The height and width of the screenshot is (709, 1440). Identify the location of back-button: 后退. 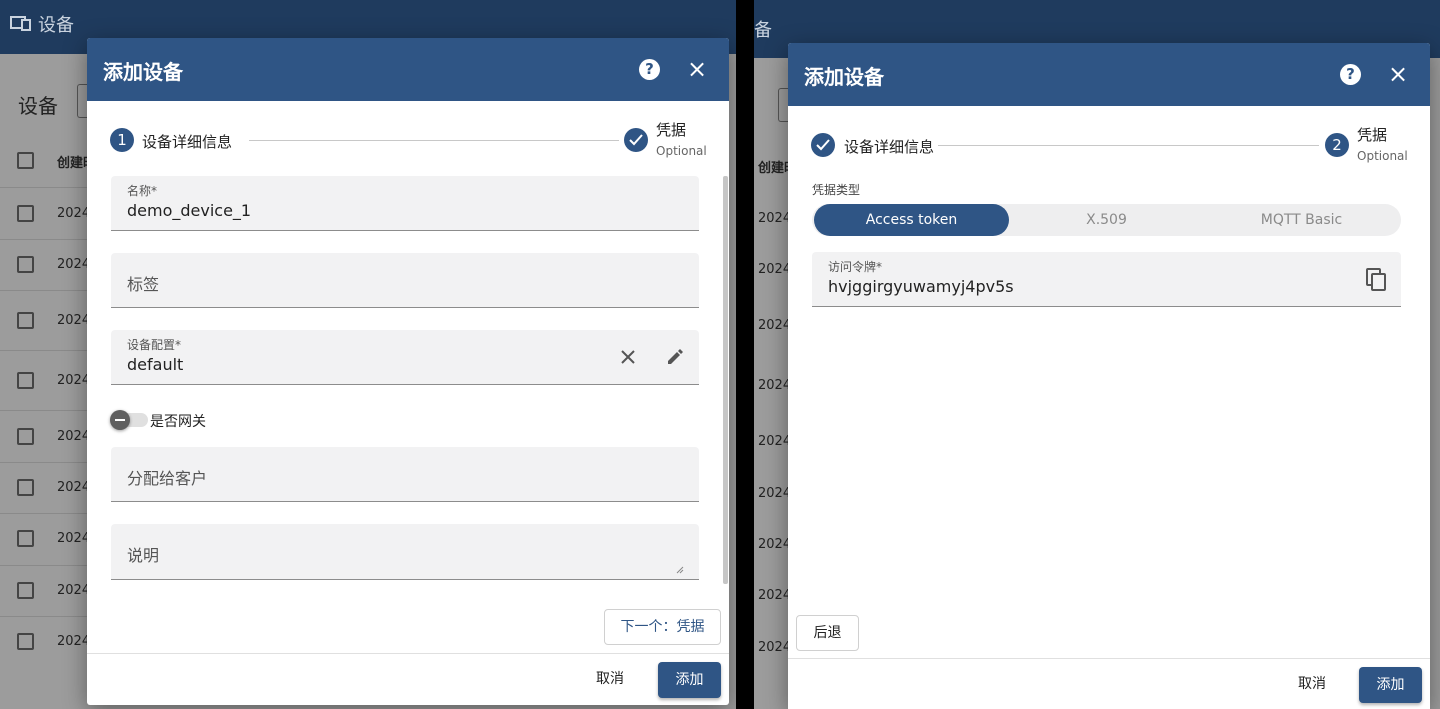
(827, 633).